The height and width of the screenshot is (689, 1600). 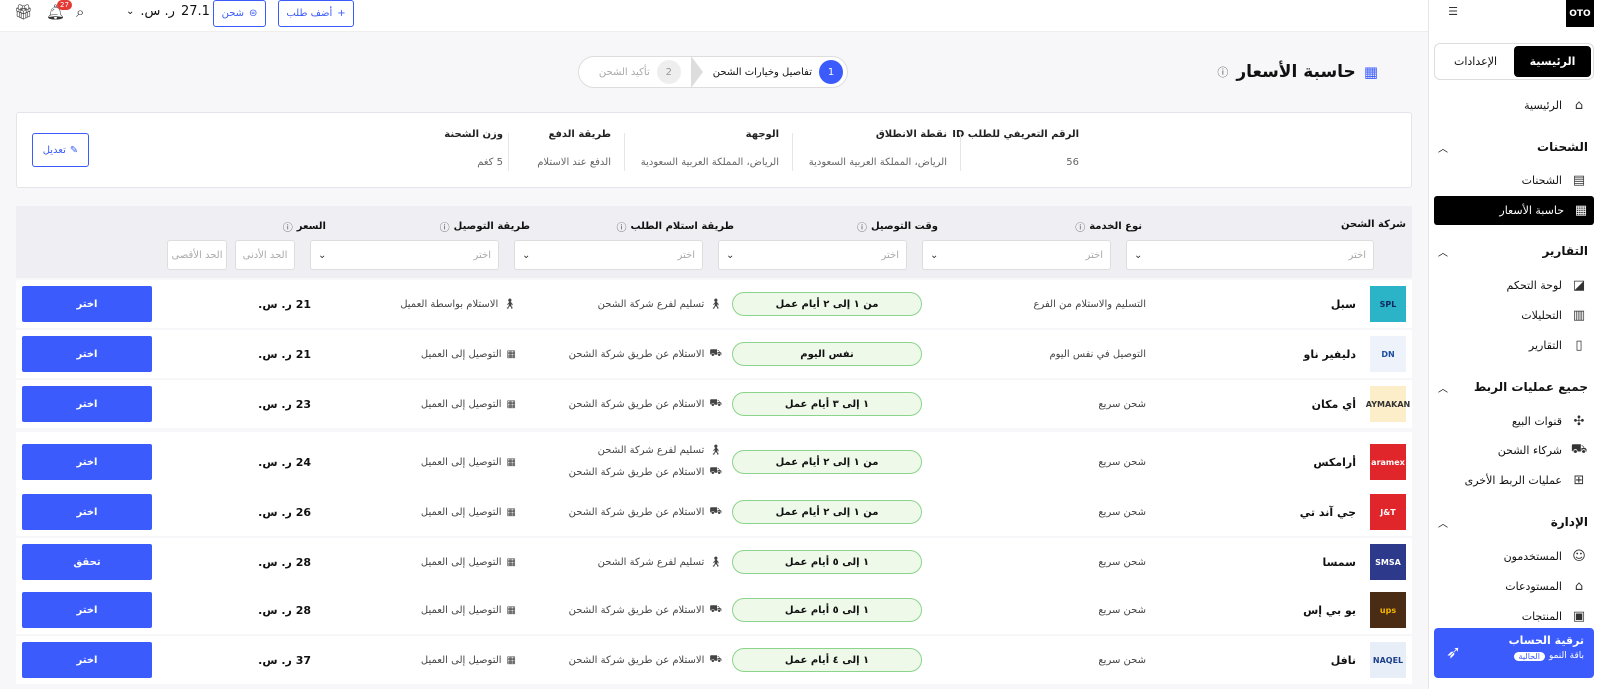 I want to click on truck-icon: ⛟, so click(x=715, y=353).